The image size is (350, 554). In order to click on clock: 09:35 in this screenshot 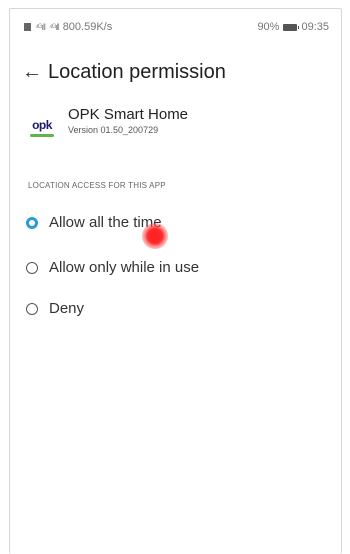, I will do `click(315, 27)`.